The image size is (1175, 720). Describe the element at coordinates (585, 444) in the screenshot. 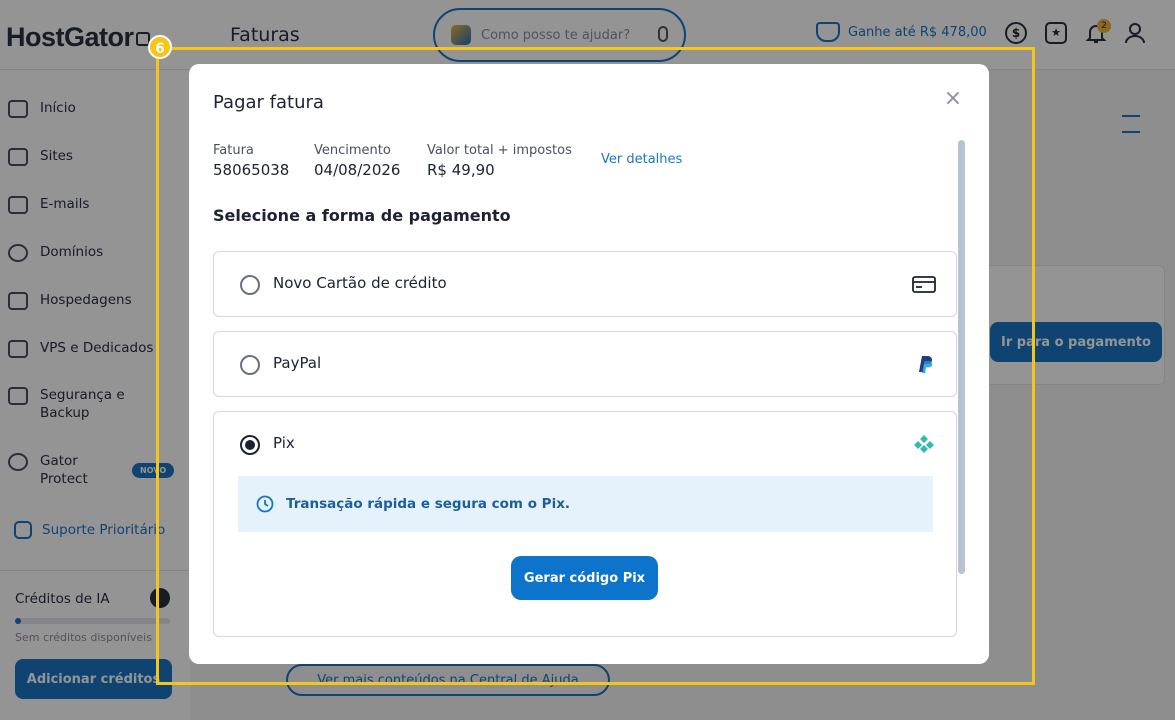

I see `pix-option-header: Pix` at that location.